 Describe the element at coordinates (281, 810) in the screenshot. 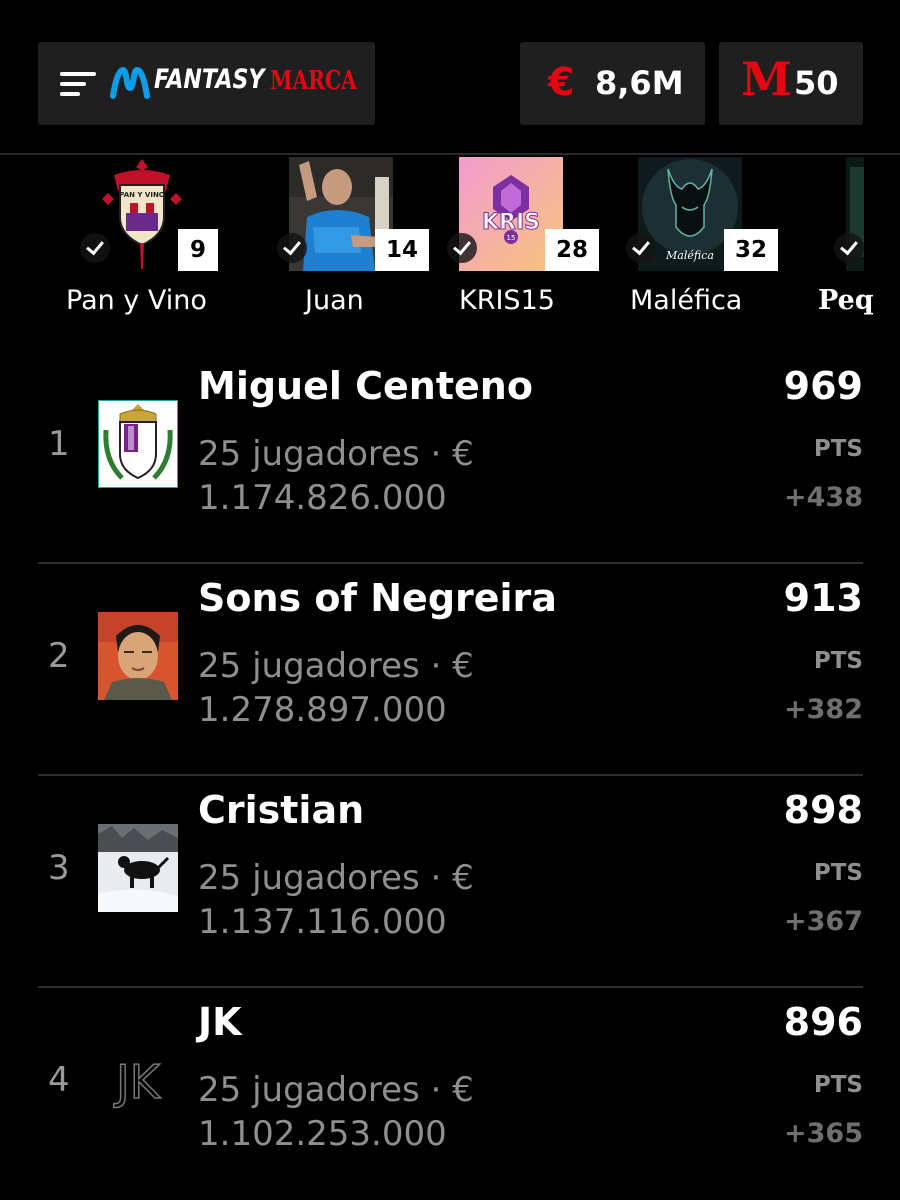

I see `team-name: Cristian` at that location.